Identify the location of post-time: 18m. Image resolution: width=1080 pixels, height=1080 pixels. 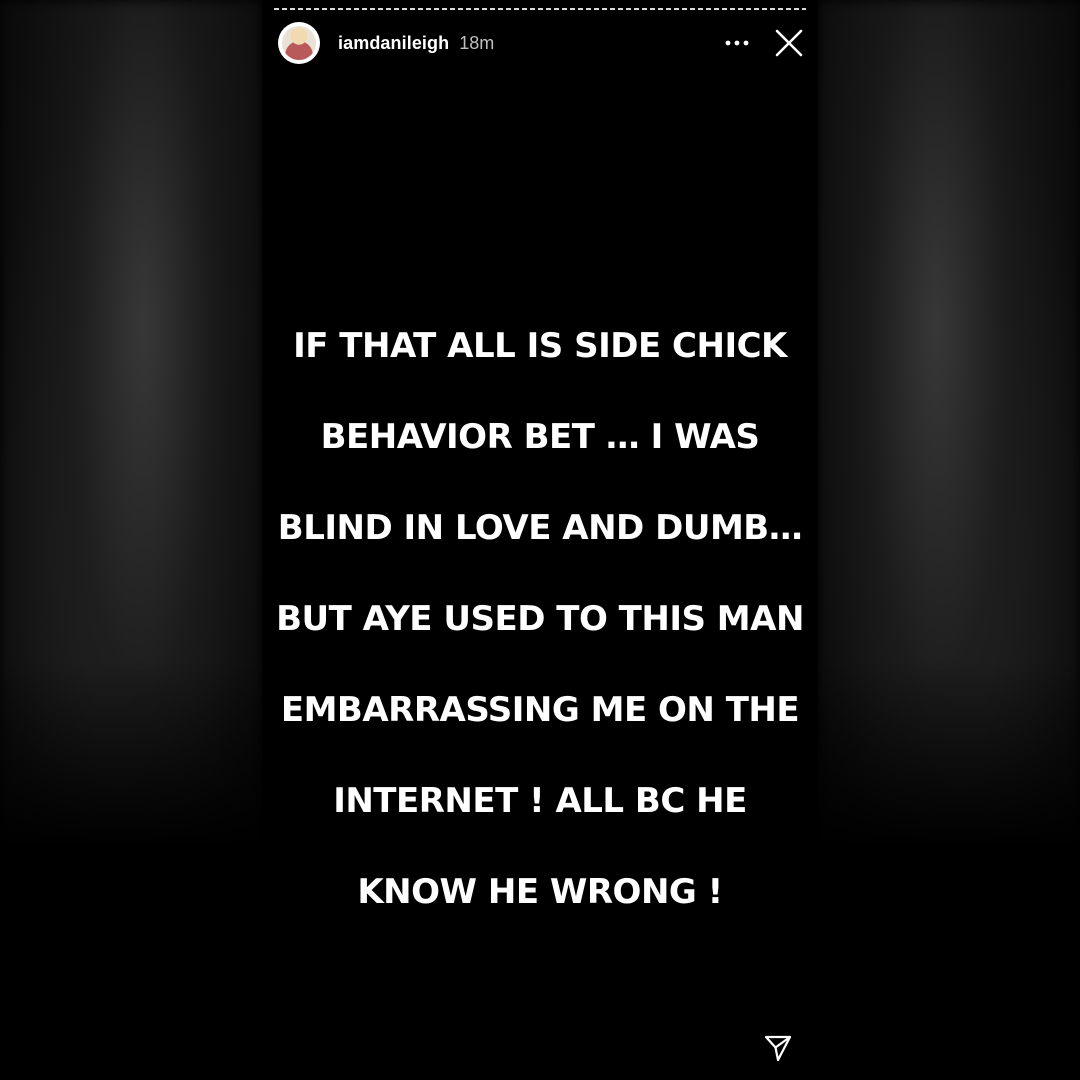
(477, 42).